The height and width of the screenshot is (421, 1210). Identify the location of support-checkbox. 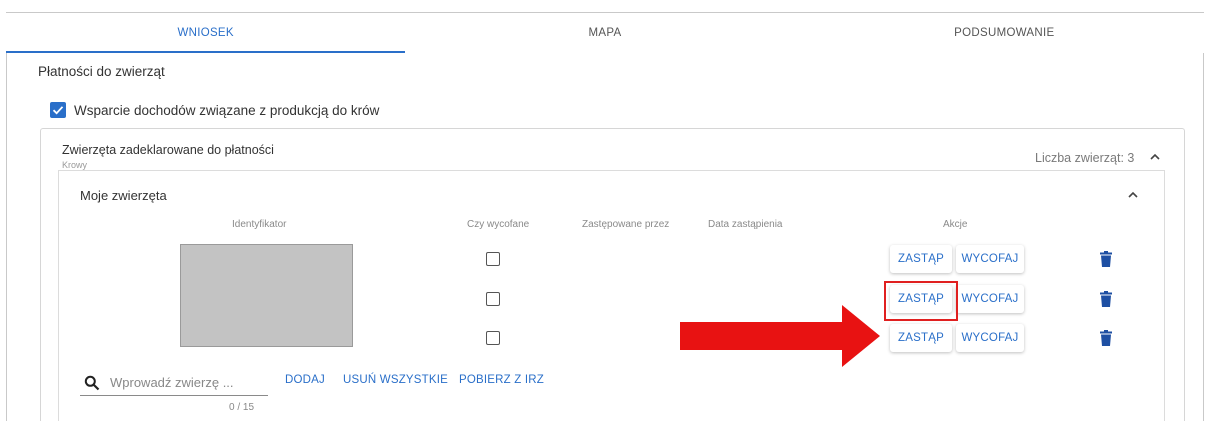
(58, 110).